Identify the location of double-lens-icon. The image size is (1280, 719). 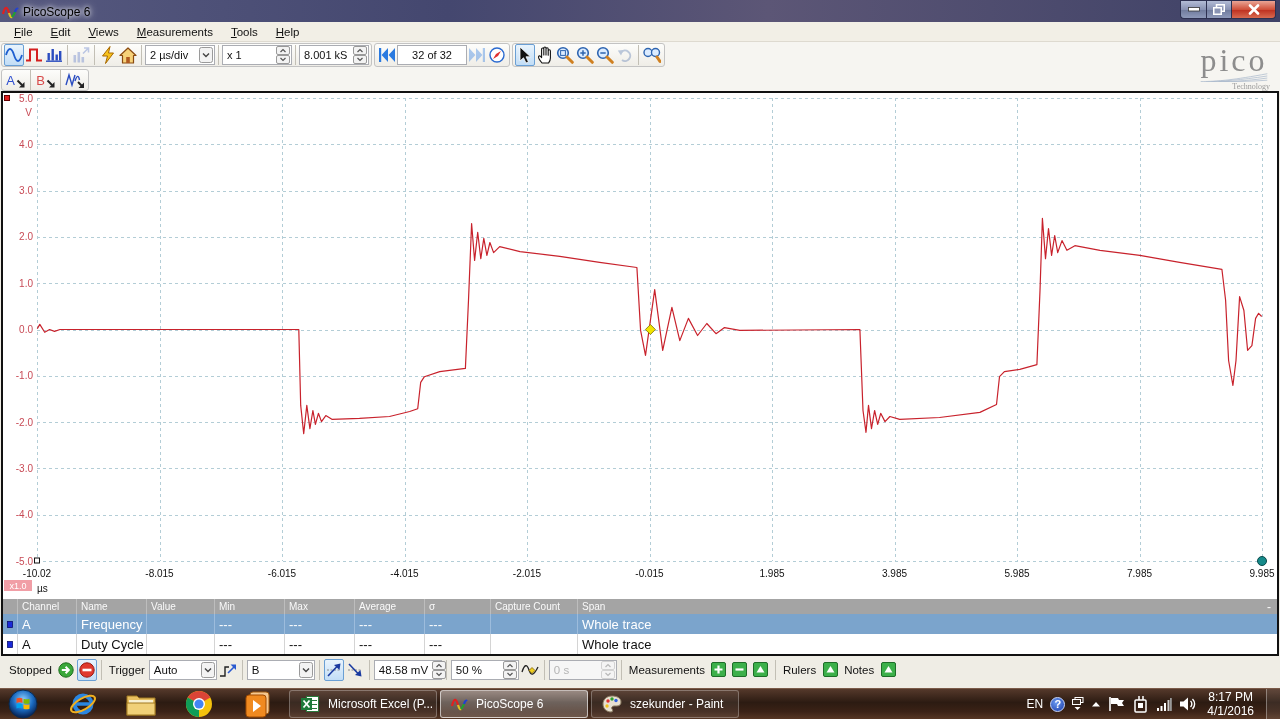
(652, 55).